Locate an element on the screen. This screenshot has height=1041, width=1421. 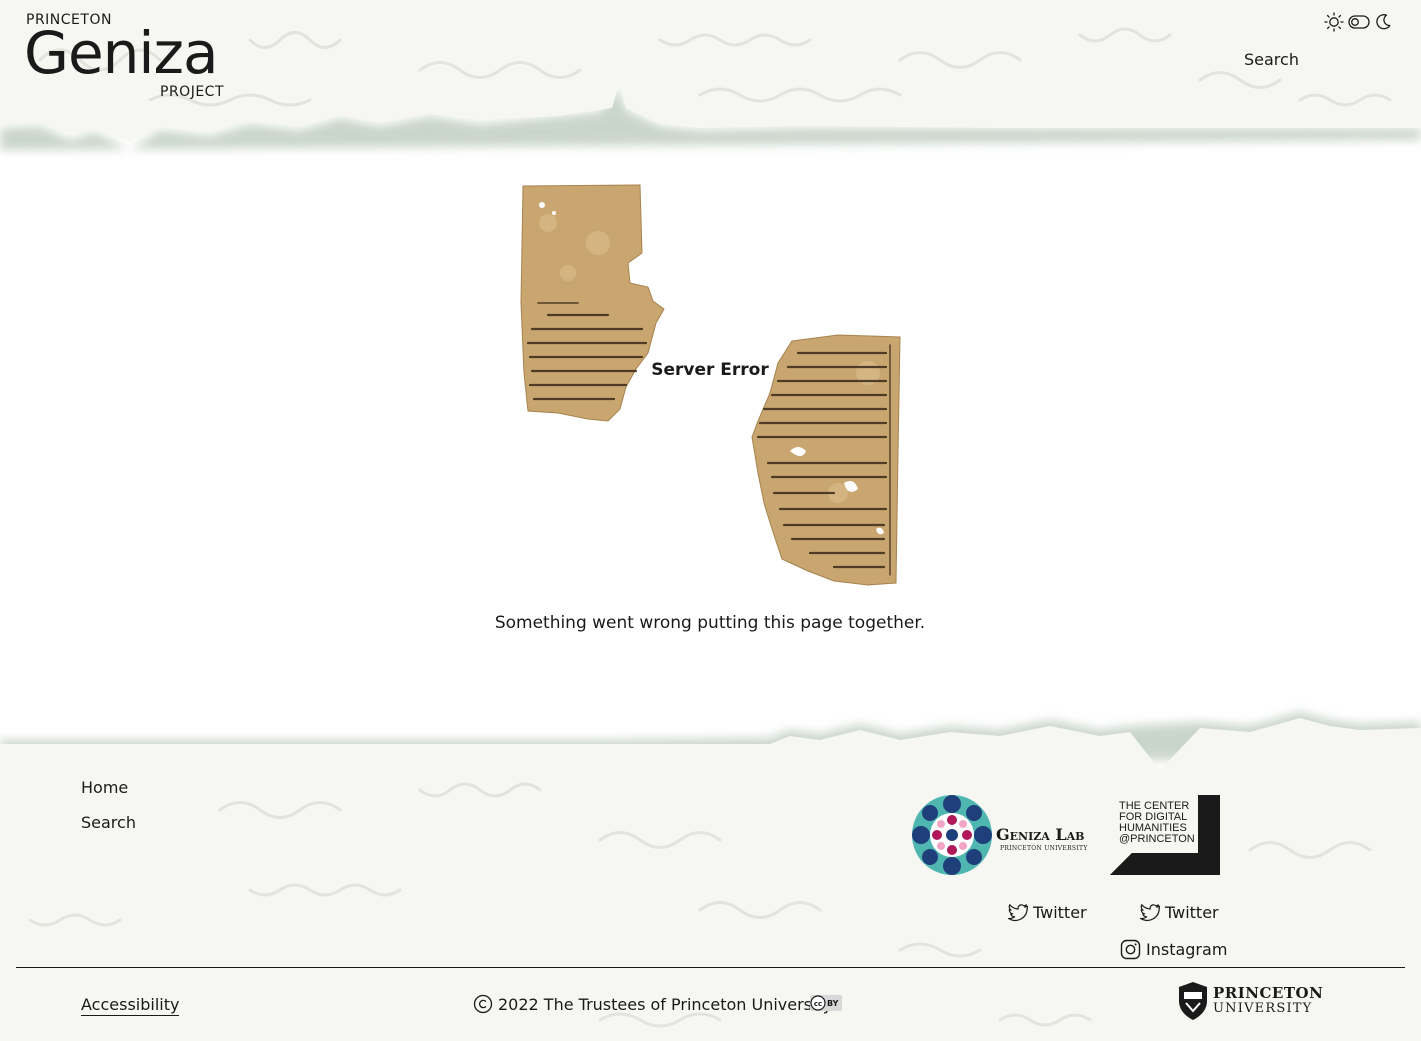
geniza-lab-rosette-icon is located at coordinates (952, 835).